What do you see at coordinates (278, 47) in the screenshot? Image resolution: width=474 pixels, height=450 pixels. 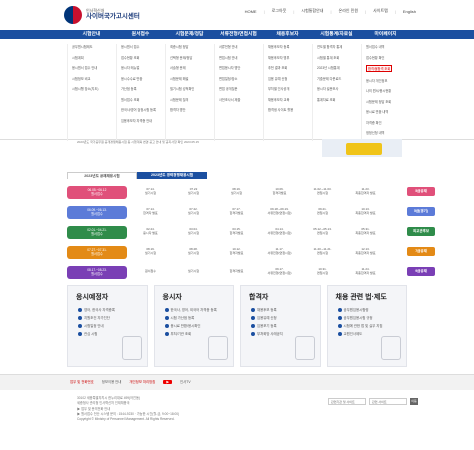 I see `menu-item: 채용후보자 등록` at bounding box center [278, 47].